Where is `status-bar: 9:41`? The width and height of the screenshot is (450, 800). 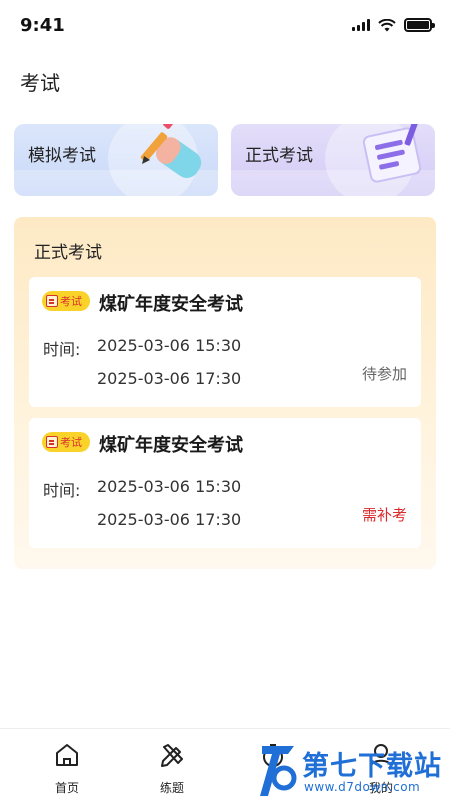
status-bar: 9:41 is located at coordinates (225, 25).